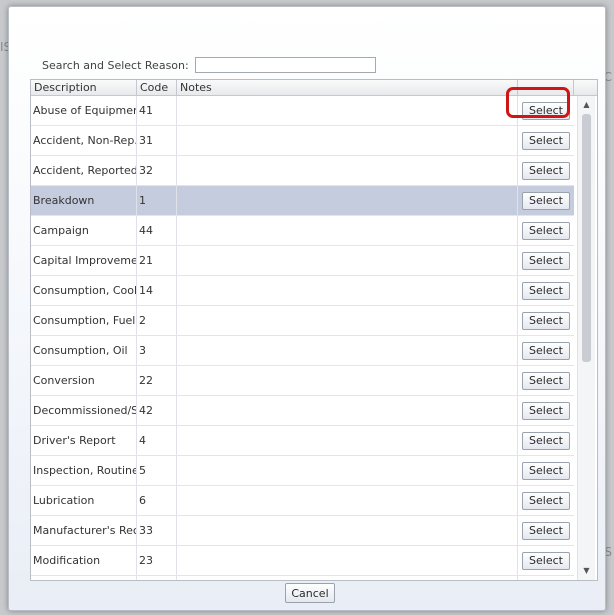  I want to click on search-label: Search and Select Reason:, so click(115, 65).